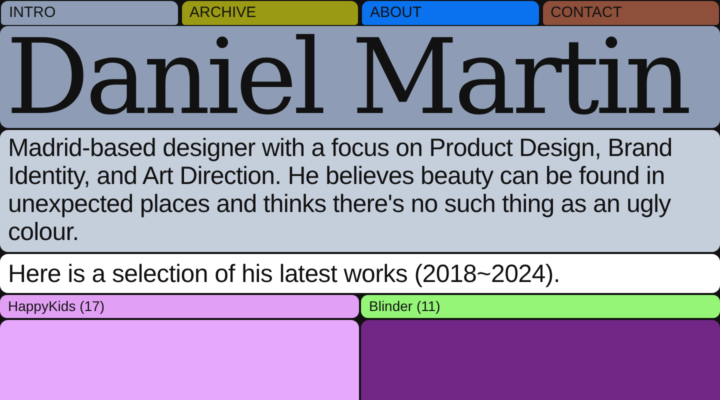 The image size is (720, 400). Describe the element at coordinates (89, 13) in the screenshot. I see `nav-tab: INTRO` at that location.